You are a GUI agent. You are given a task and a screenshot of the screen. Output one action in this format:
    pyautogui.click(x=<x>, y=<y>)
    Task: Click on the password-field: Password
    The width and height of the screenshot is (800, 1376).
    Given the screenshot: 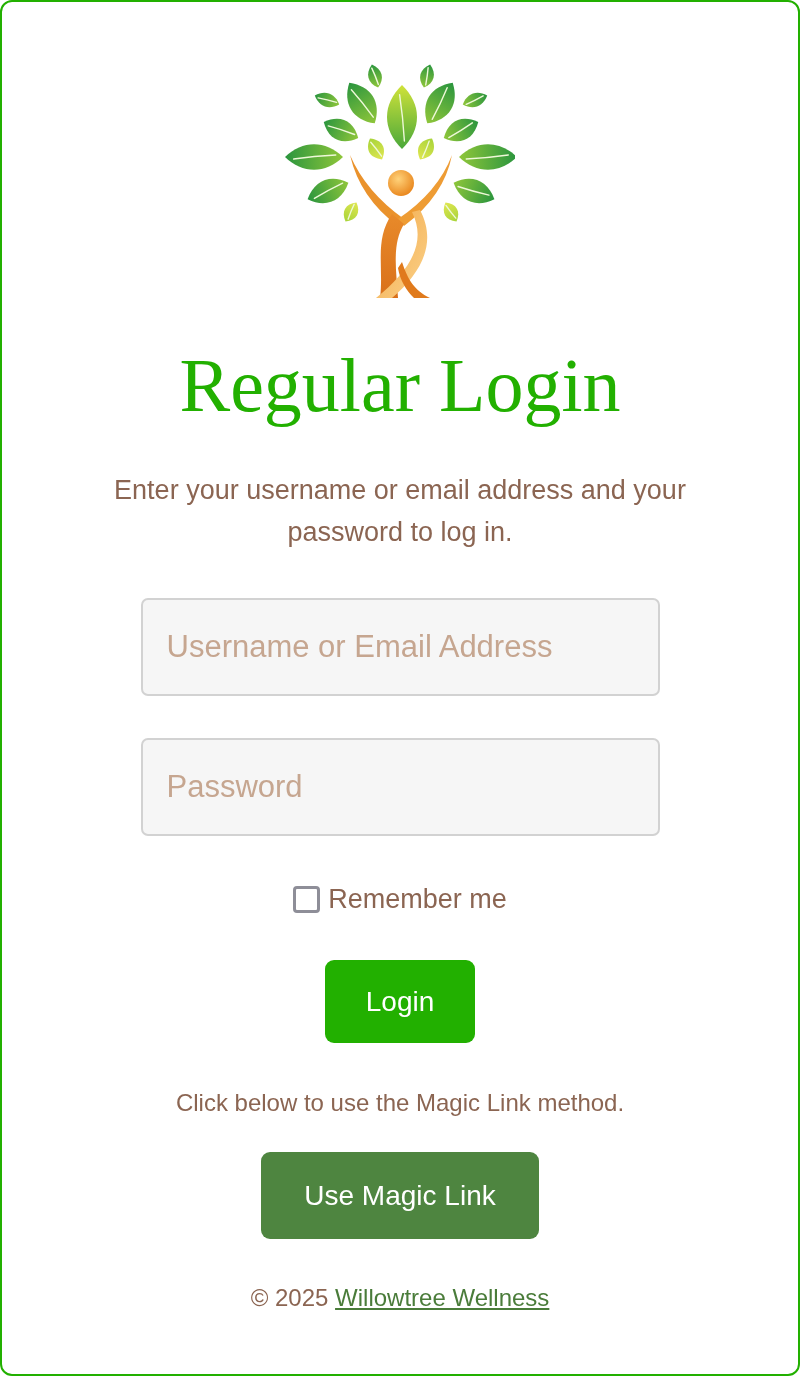 What is the action you would take?
    pyautogui.click(x=400, y=787)
    